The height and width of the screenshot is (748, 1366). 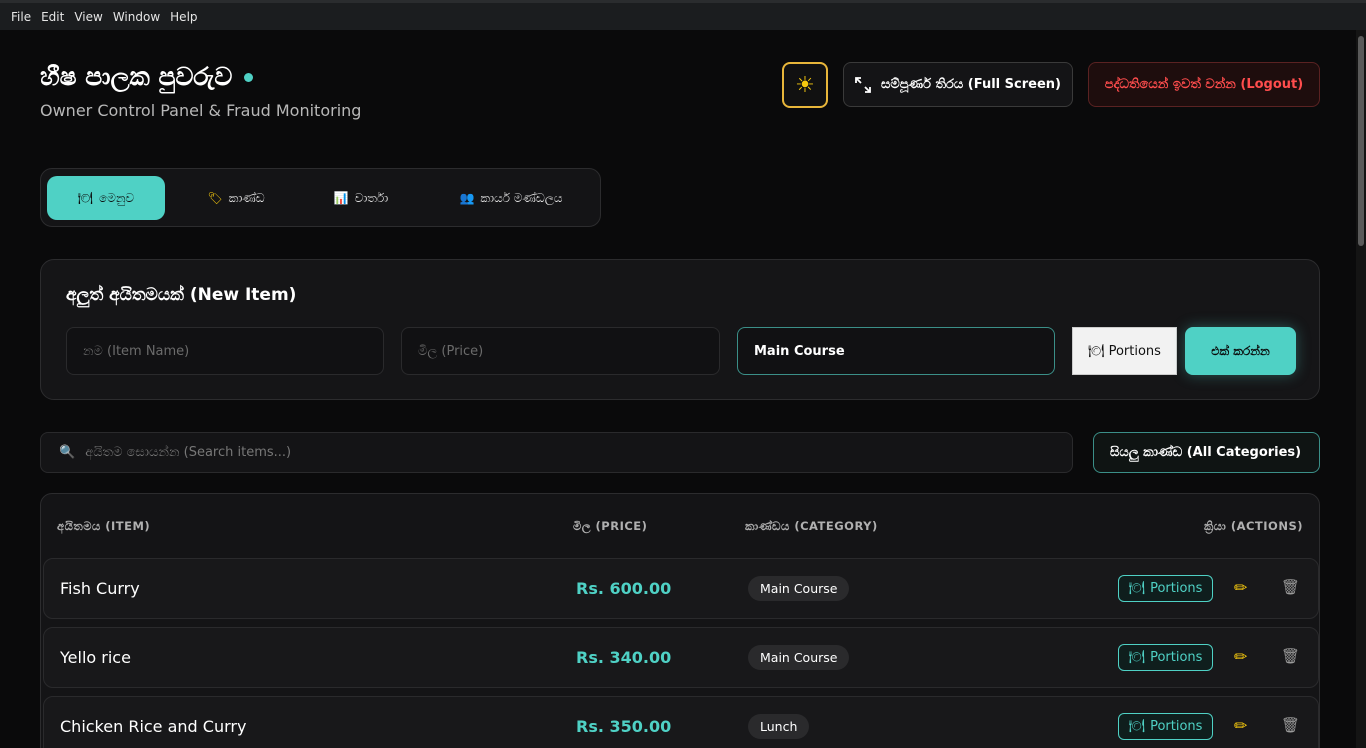 I want to click on theme-toggle-button: ☀, so click(x=805, y=85).